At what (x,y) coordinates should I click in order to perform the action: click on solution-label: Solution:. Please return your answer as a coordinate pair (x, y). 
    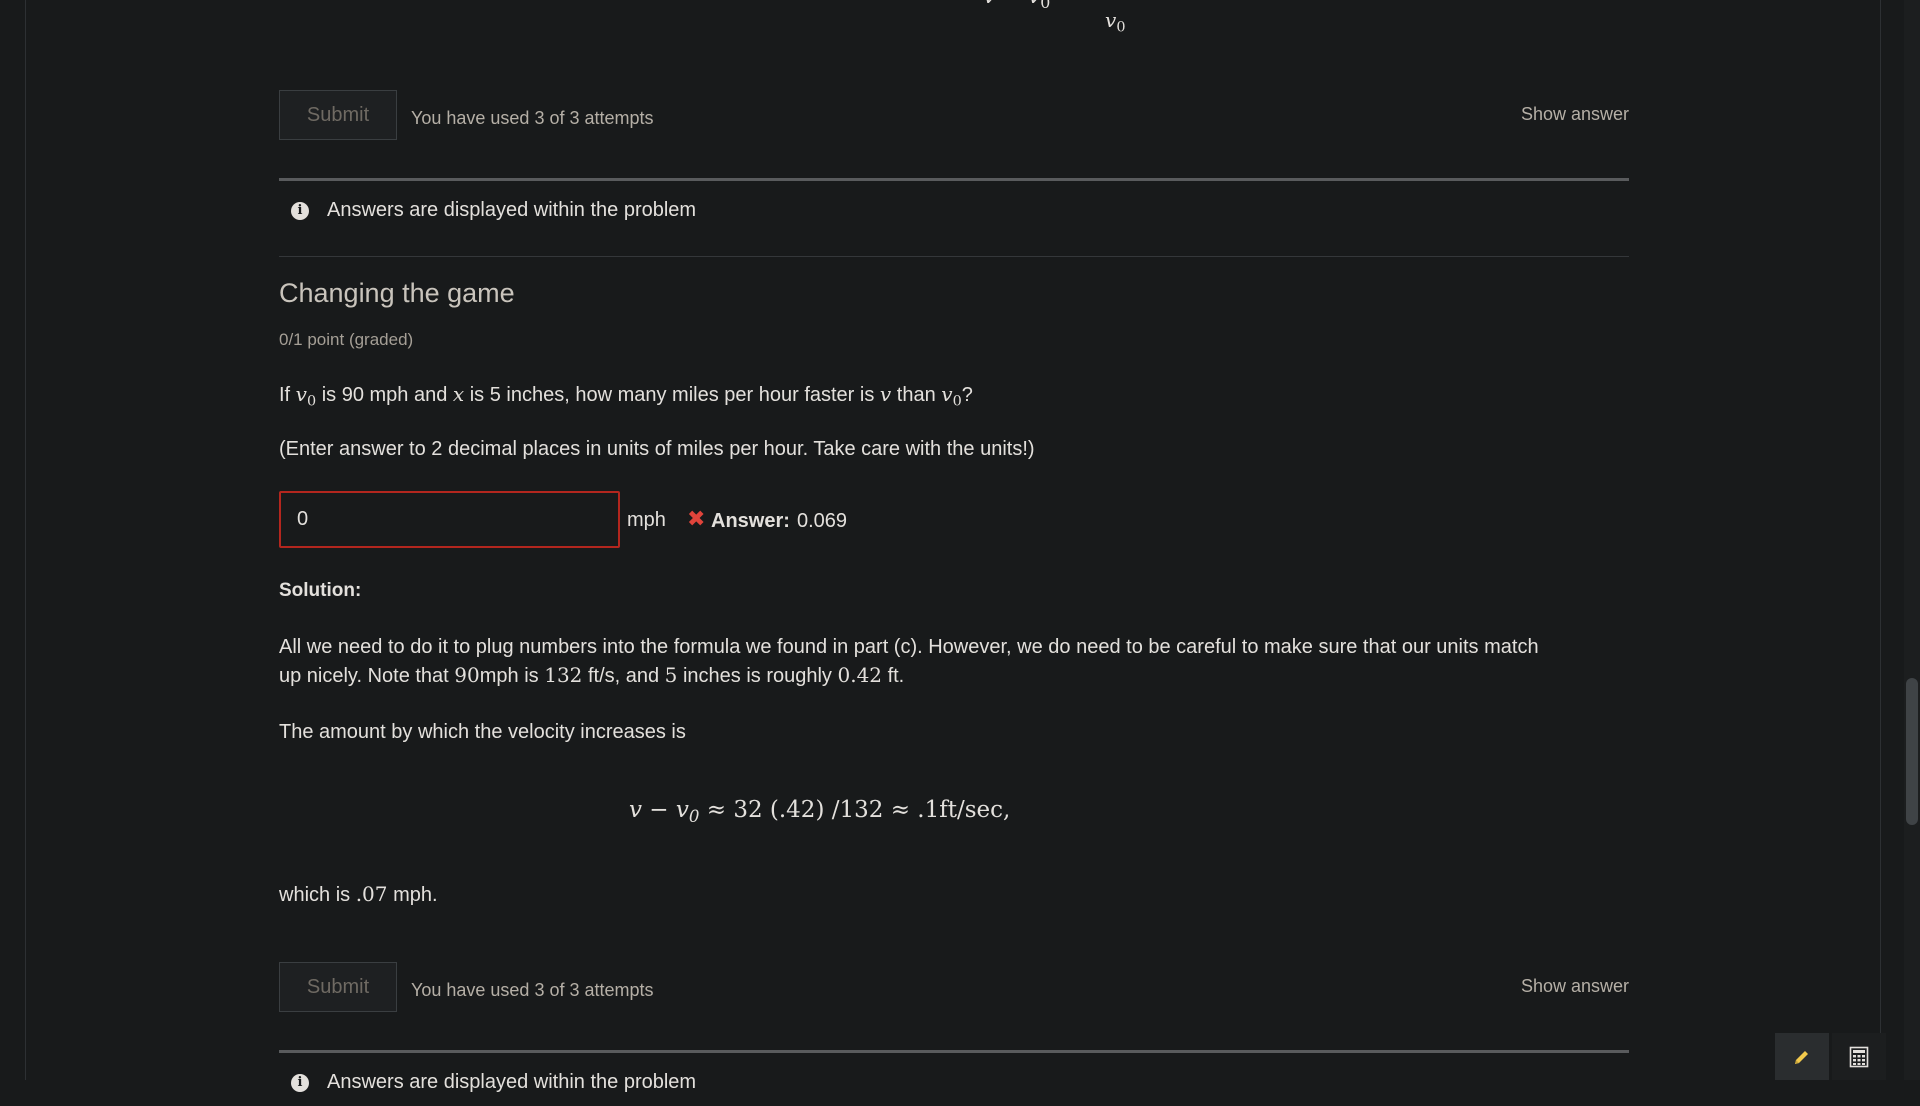
    Looking at the image, I should click on (320, 590).